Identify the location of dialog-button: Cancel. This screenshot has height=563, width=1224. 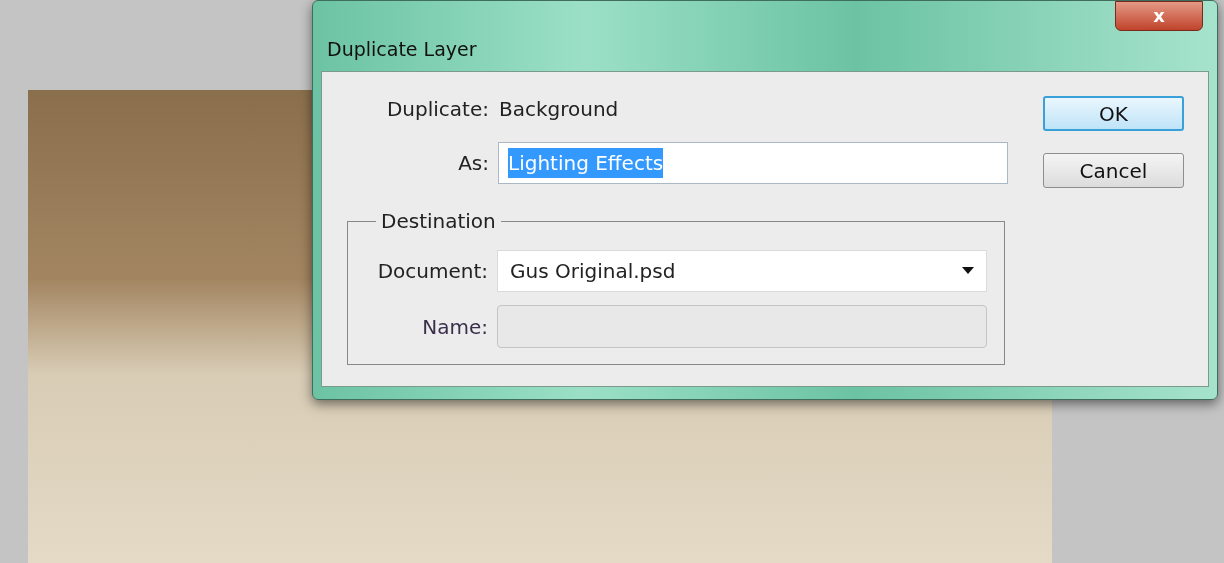
(1113, 170).